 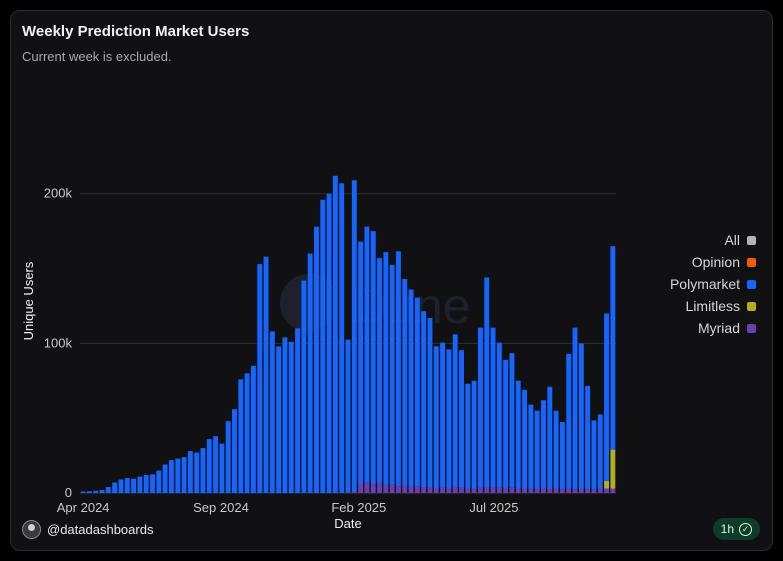 I want to click on y-axis: 0 100k 200k, so click(x=58, y=343).